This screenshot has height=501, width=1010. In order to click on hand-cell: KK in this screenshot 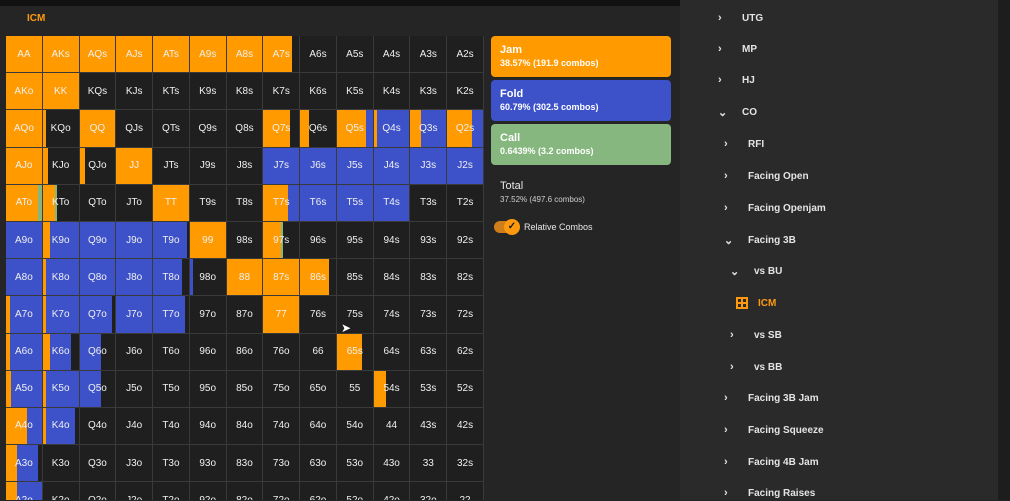, I will do `click(61, 92)`.